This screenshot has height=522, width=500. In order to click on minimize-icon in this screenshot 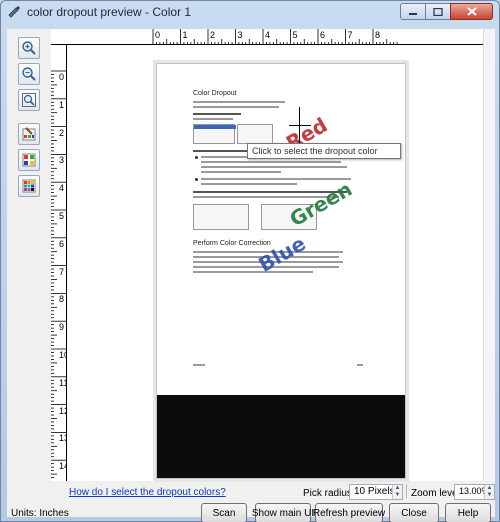, I will do `click(413, 13)`.